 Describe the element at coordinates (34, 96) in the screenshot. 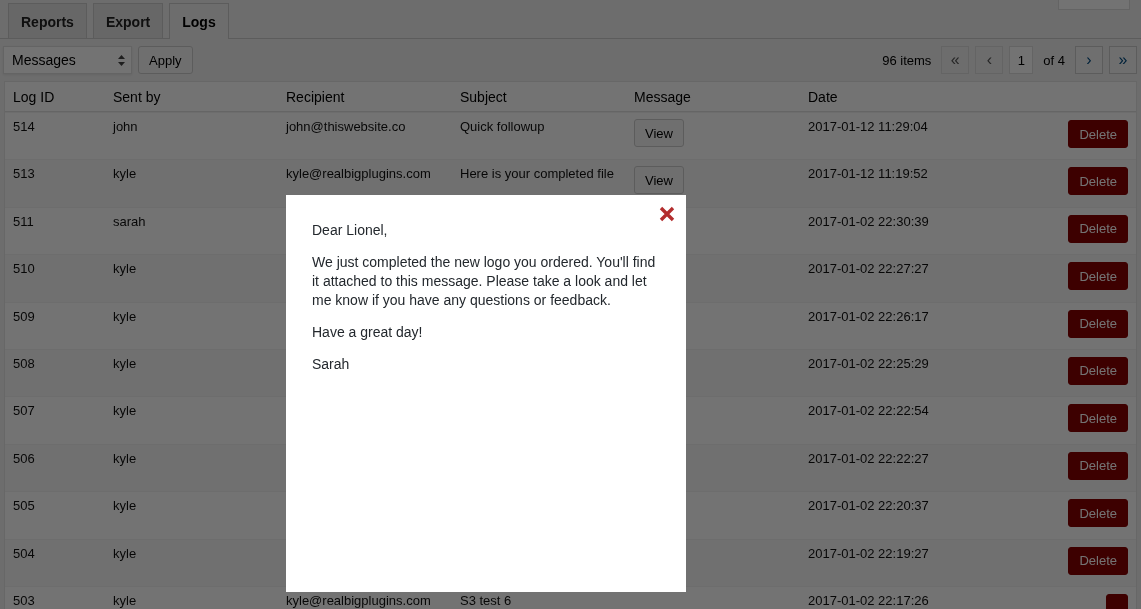

I see `column-header: Log ID` at that location.